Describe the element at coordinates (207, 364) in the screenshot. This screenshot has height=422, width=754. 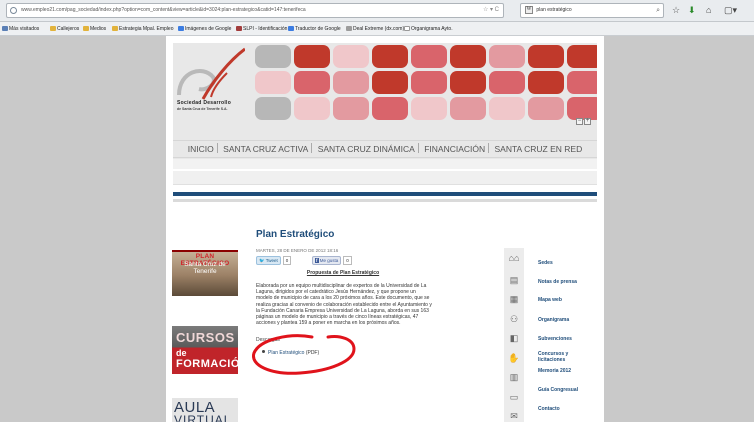
I see `banner-line: FORMACIÓN` at that location.